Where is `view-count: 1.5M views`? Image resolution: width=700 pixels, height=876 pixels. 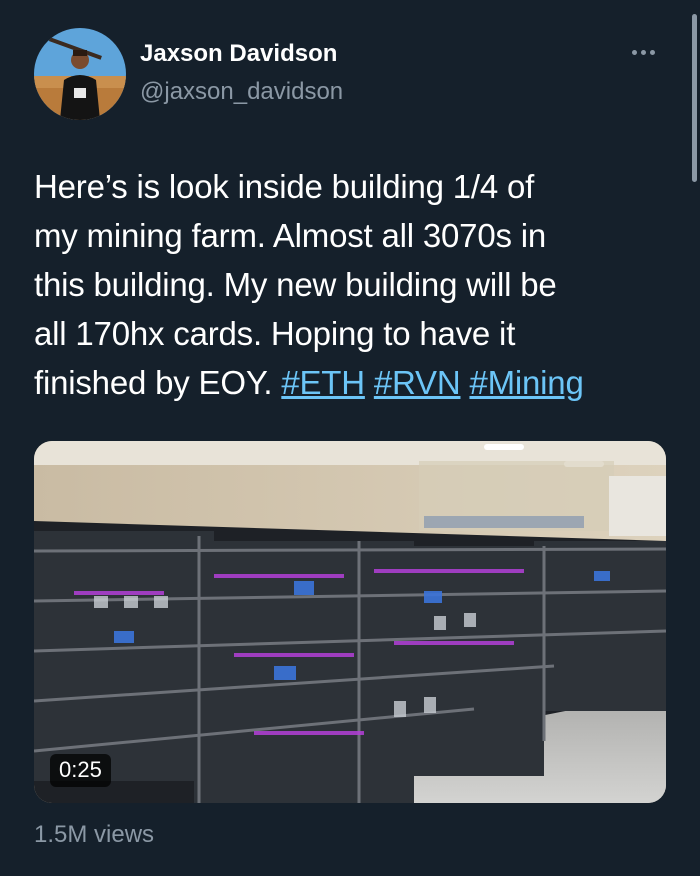
view-count: 1.5M views is located at coordinates (94, 834).